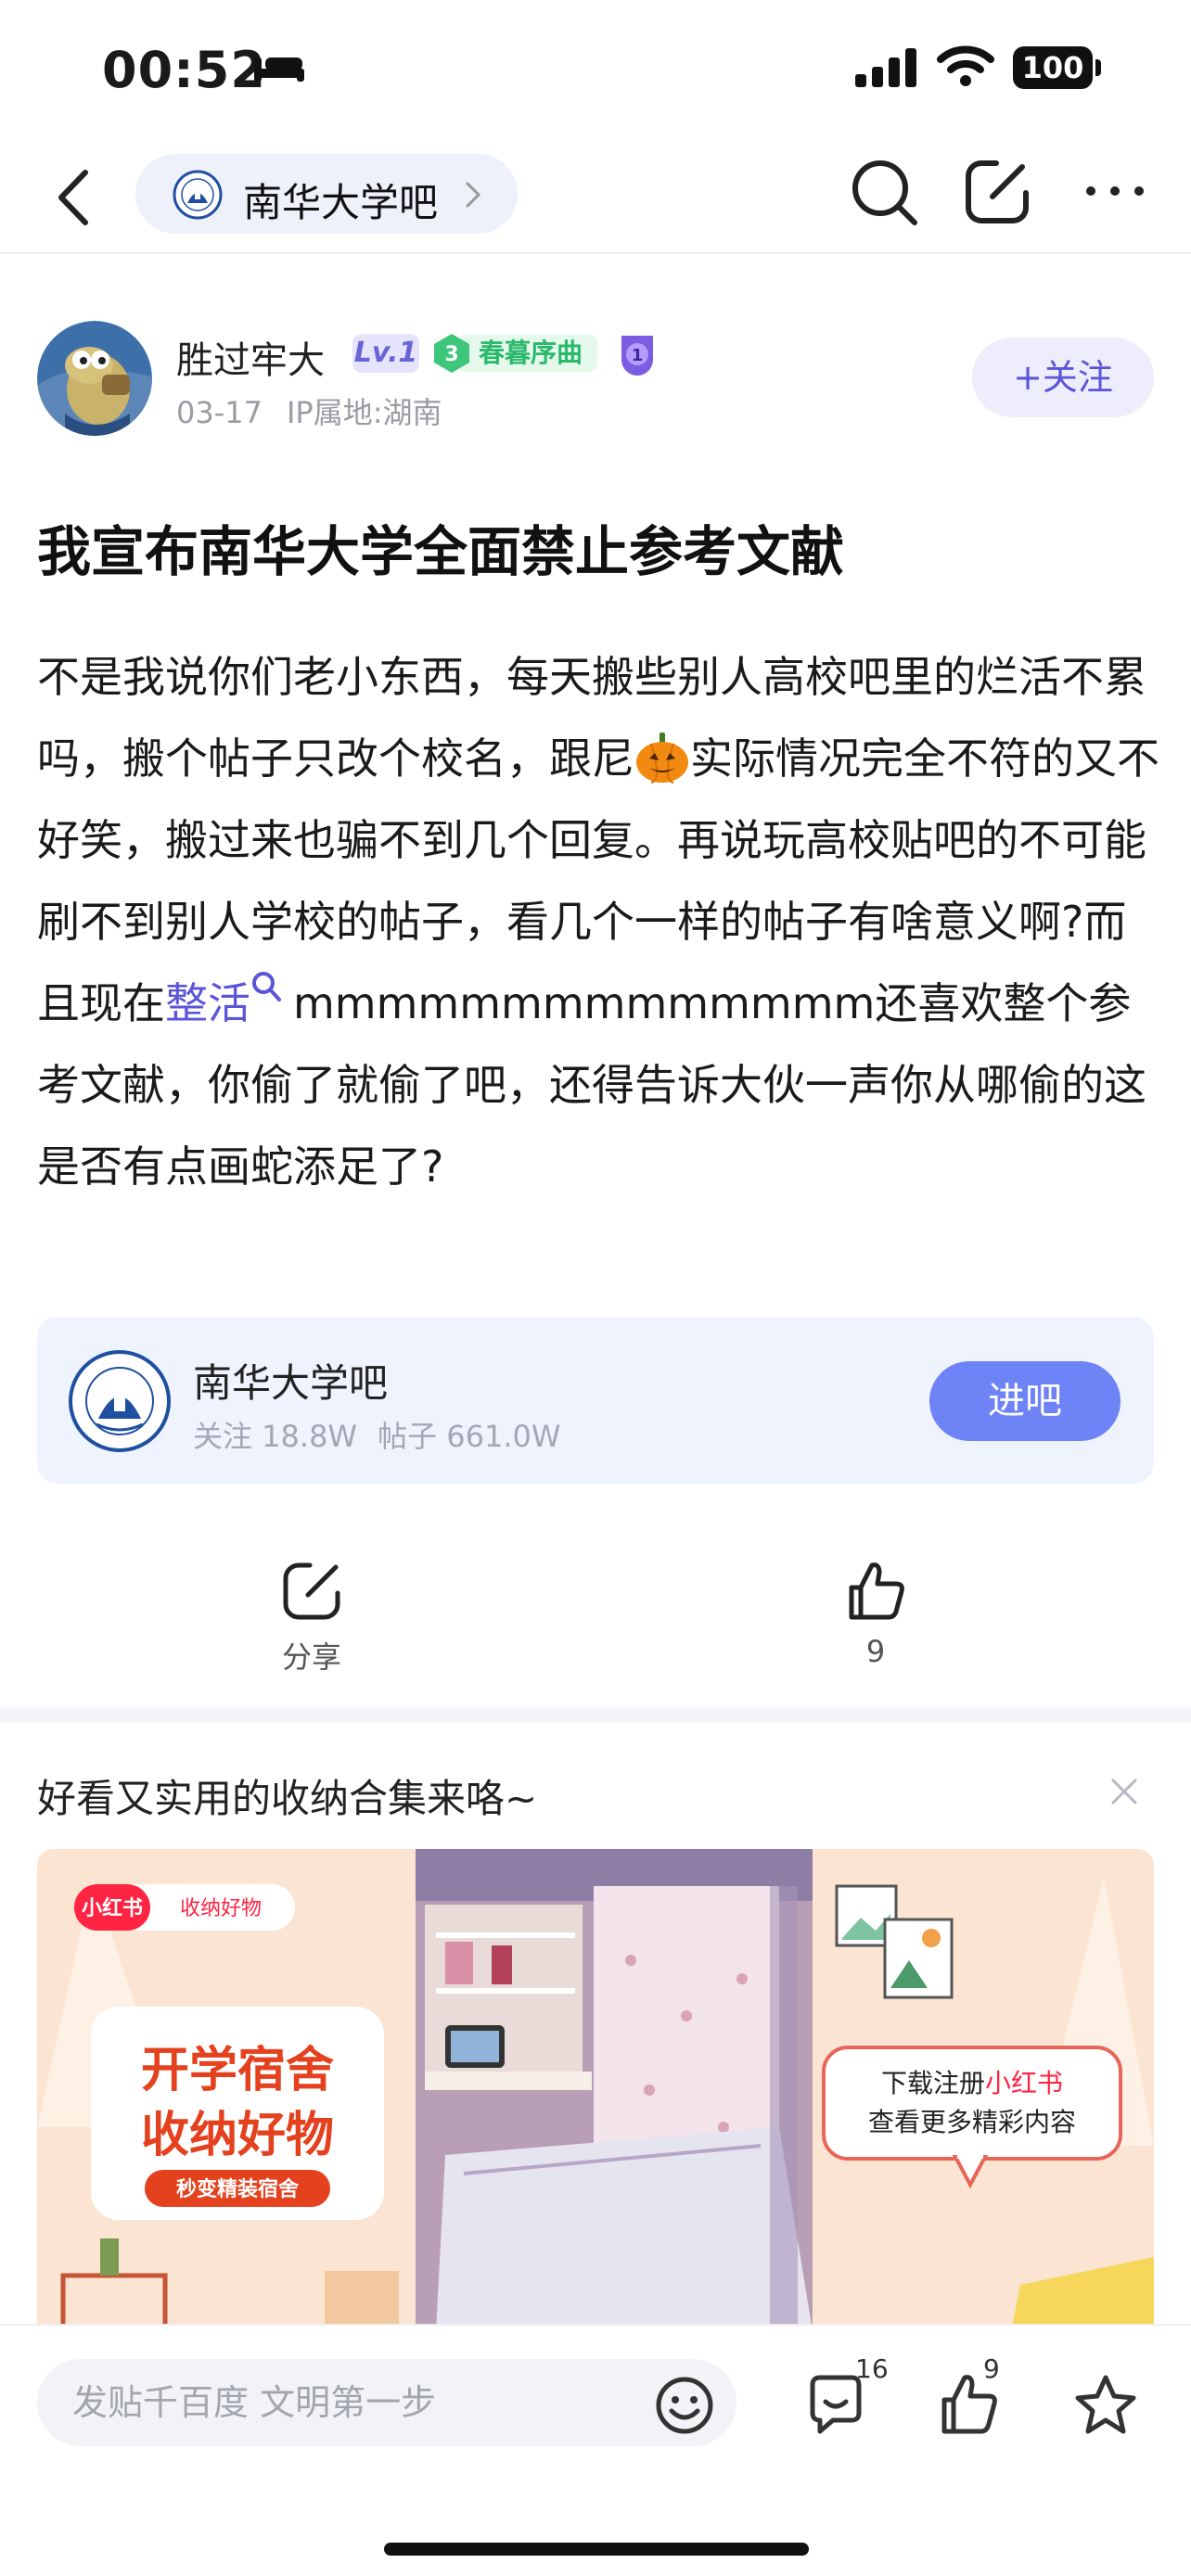 The height and width of the screenshot is (2576, 1191). What do you see at coordinates (469, 1437) in the screenshot?
I see `forum-posts: 帖子 661.0W` at bounding box center [469, 1437].